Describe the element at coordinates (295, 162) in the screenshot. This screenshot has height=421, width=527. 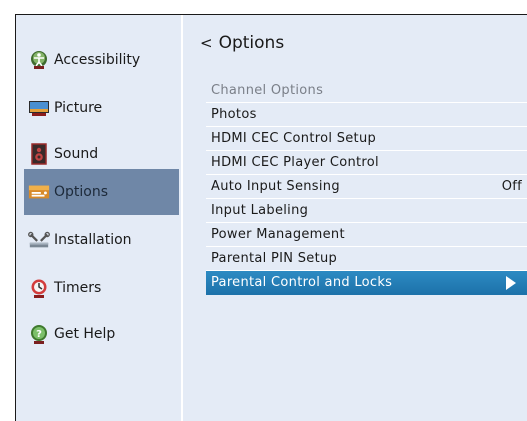
I see `menu-item-label: HDMI CEC Player Control` at that location.